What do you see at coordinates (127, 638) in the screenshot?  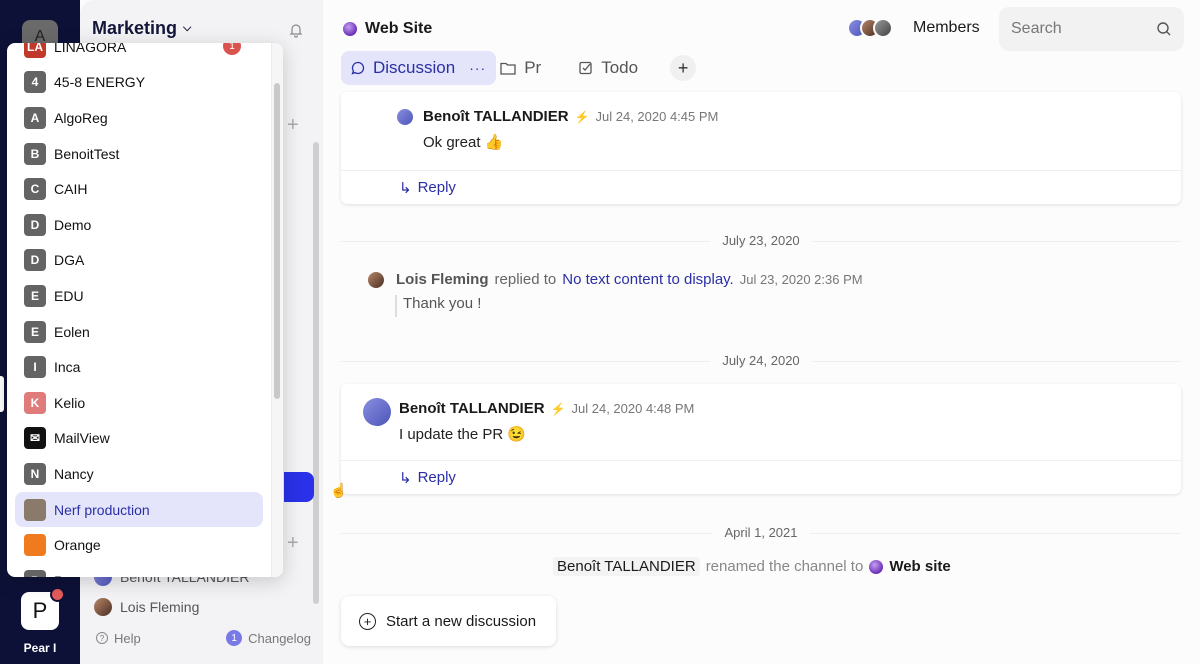 I see `help-label: Help` at bounding box center [127, 638].